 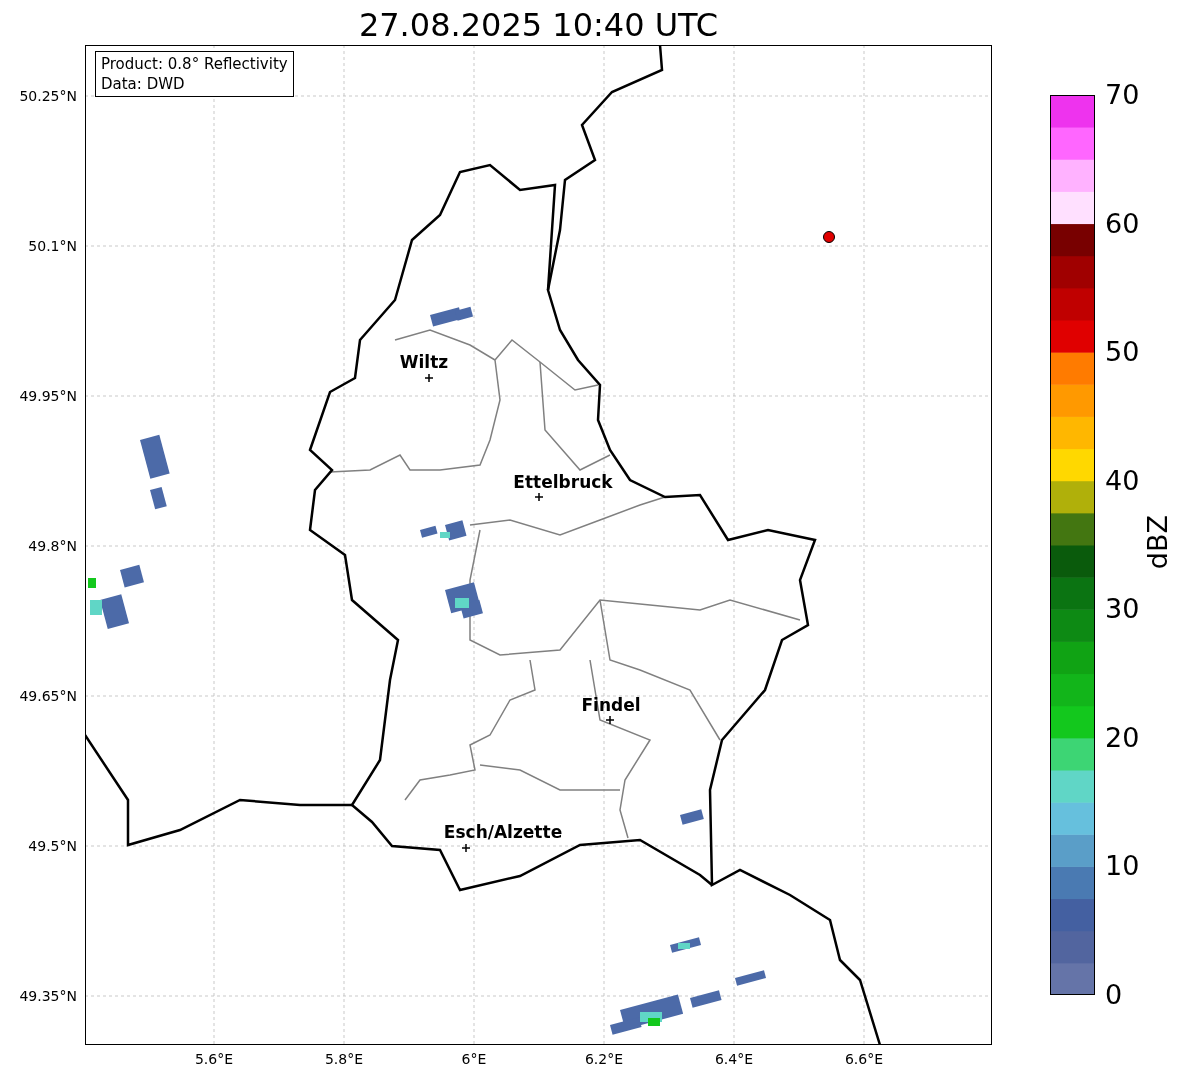 What do you see at coordinates (143, 84) in the screenshot?
I see `info-text: Data: DWD` at bounding box center [143, 84].